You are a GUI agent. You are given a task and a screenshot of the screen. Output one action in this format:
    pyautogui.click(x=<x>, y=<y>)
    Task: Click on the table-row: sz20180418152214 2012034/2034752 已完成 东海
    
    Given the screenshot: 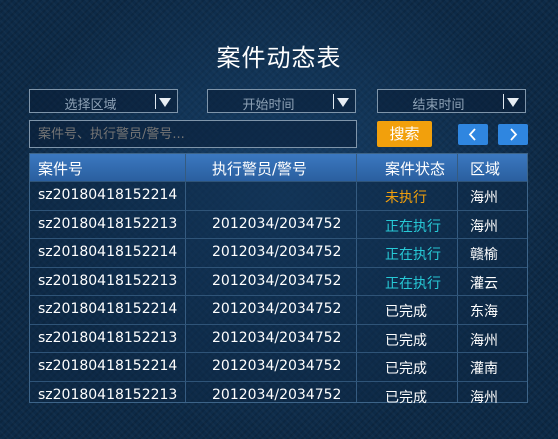 What is the action you would take?
    pyautogui.click(x=278, y=309)
    